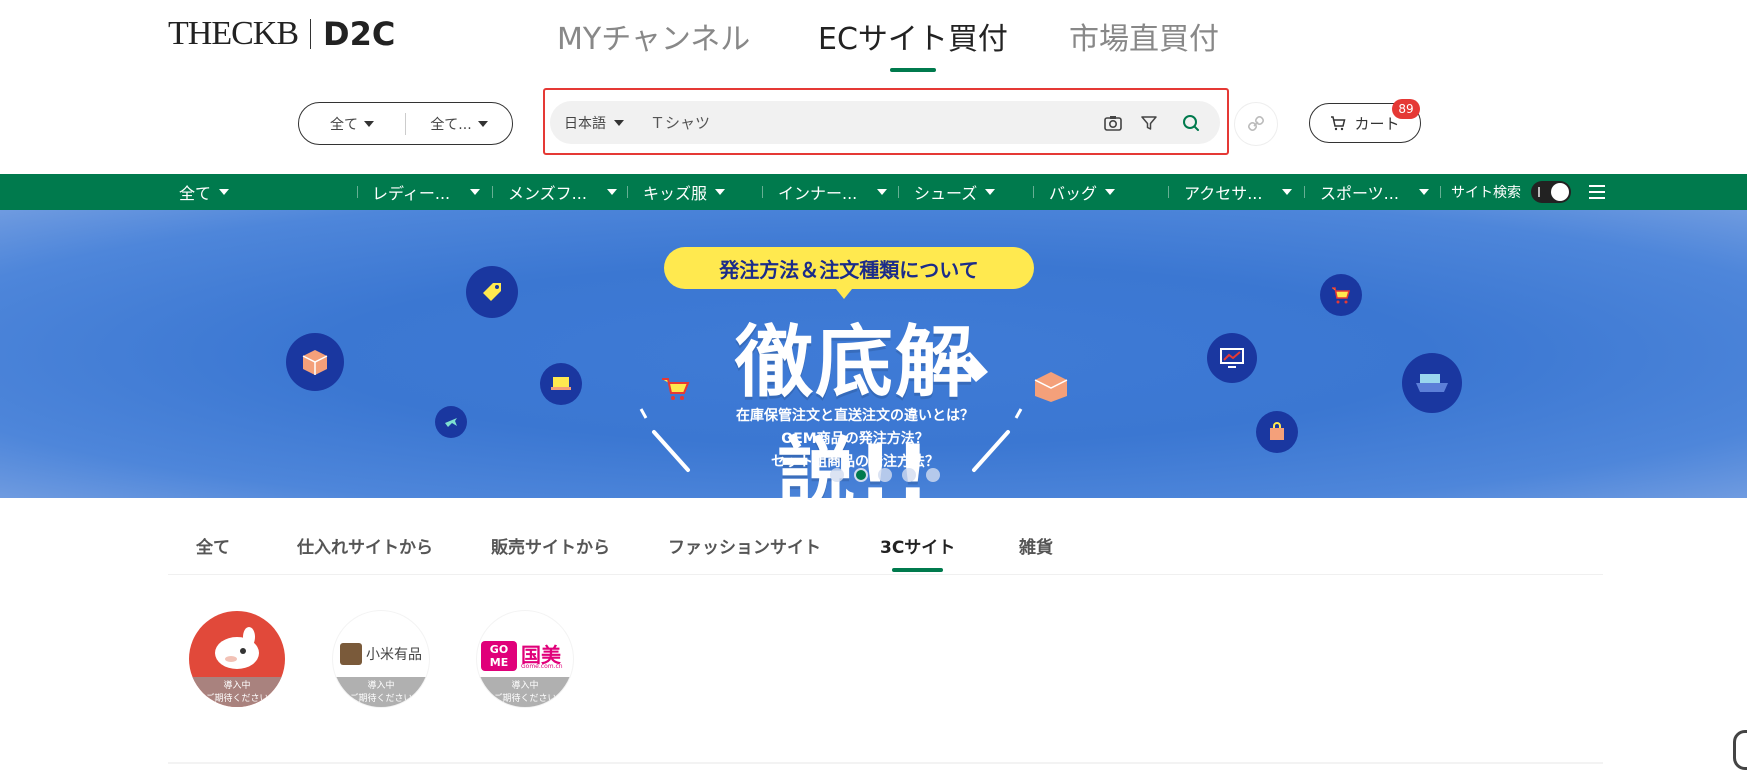 This screenshot has height=770, width=1747. I want to click on site-search-label: サイト検索, so click(1486, 193).